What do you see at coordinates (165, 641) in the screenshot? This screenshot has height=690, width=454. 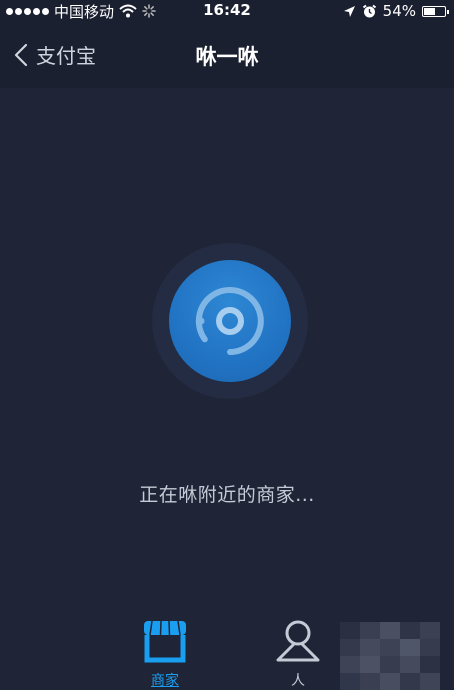 I see `storefront-icon` at bounding box center [165, 641].